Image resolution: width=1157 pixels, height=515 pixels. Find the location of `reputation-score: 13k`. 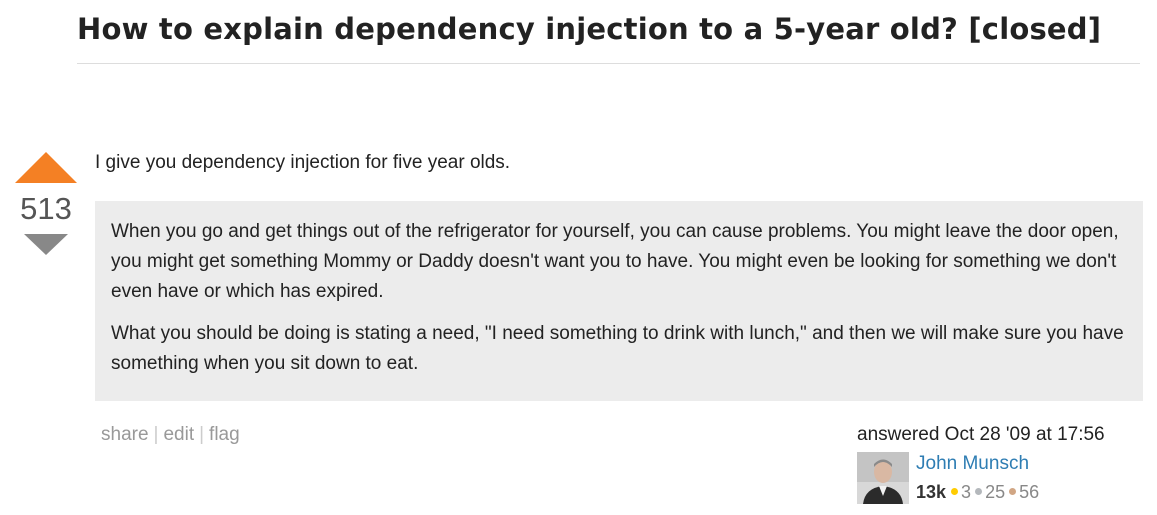

reputation-score: 13k is located at coordinates (931, 492).